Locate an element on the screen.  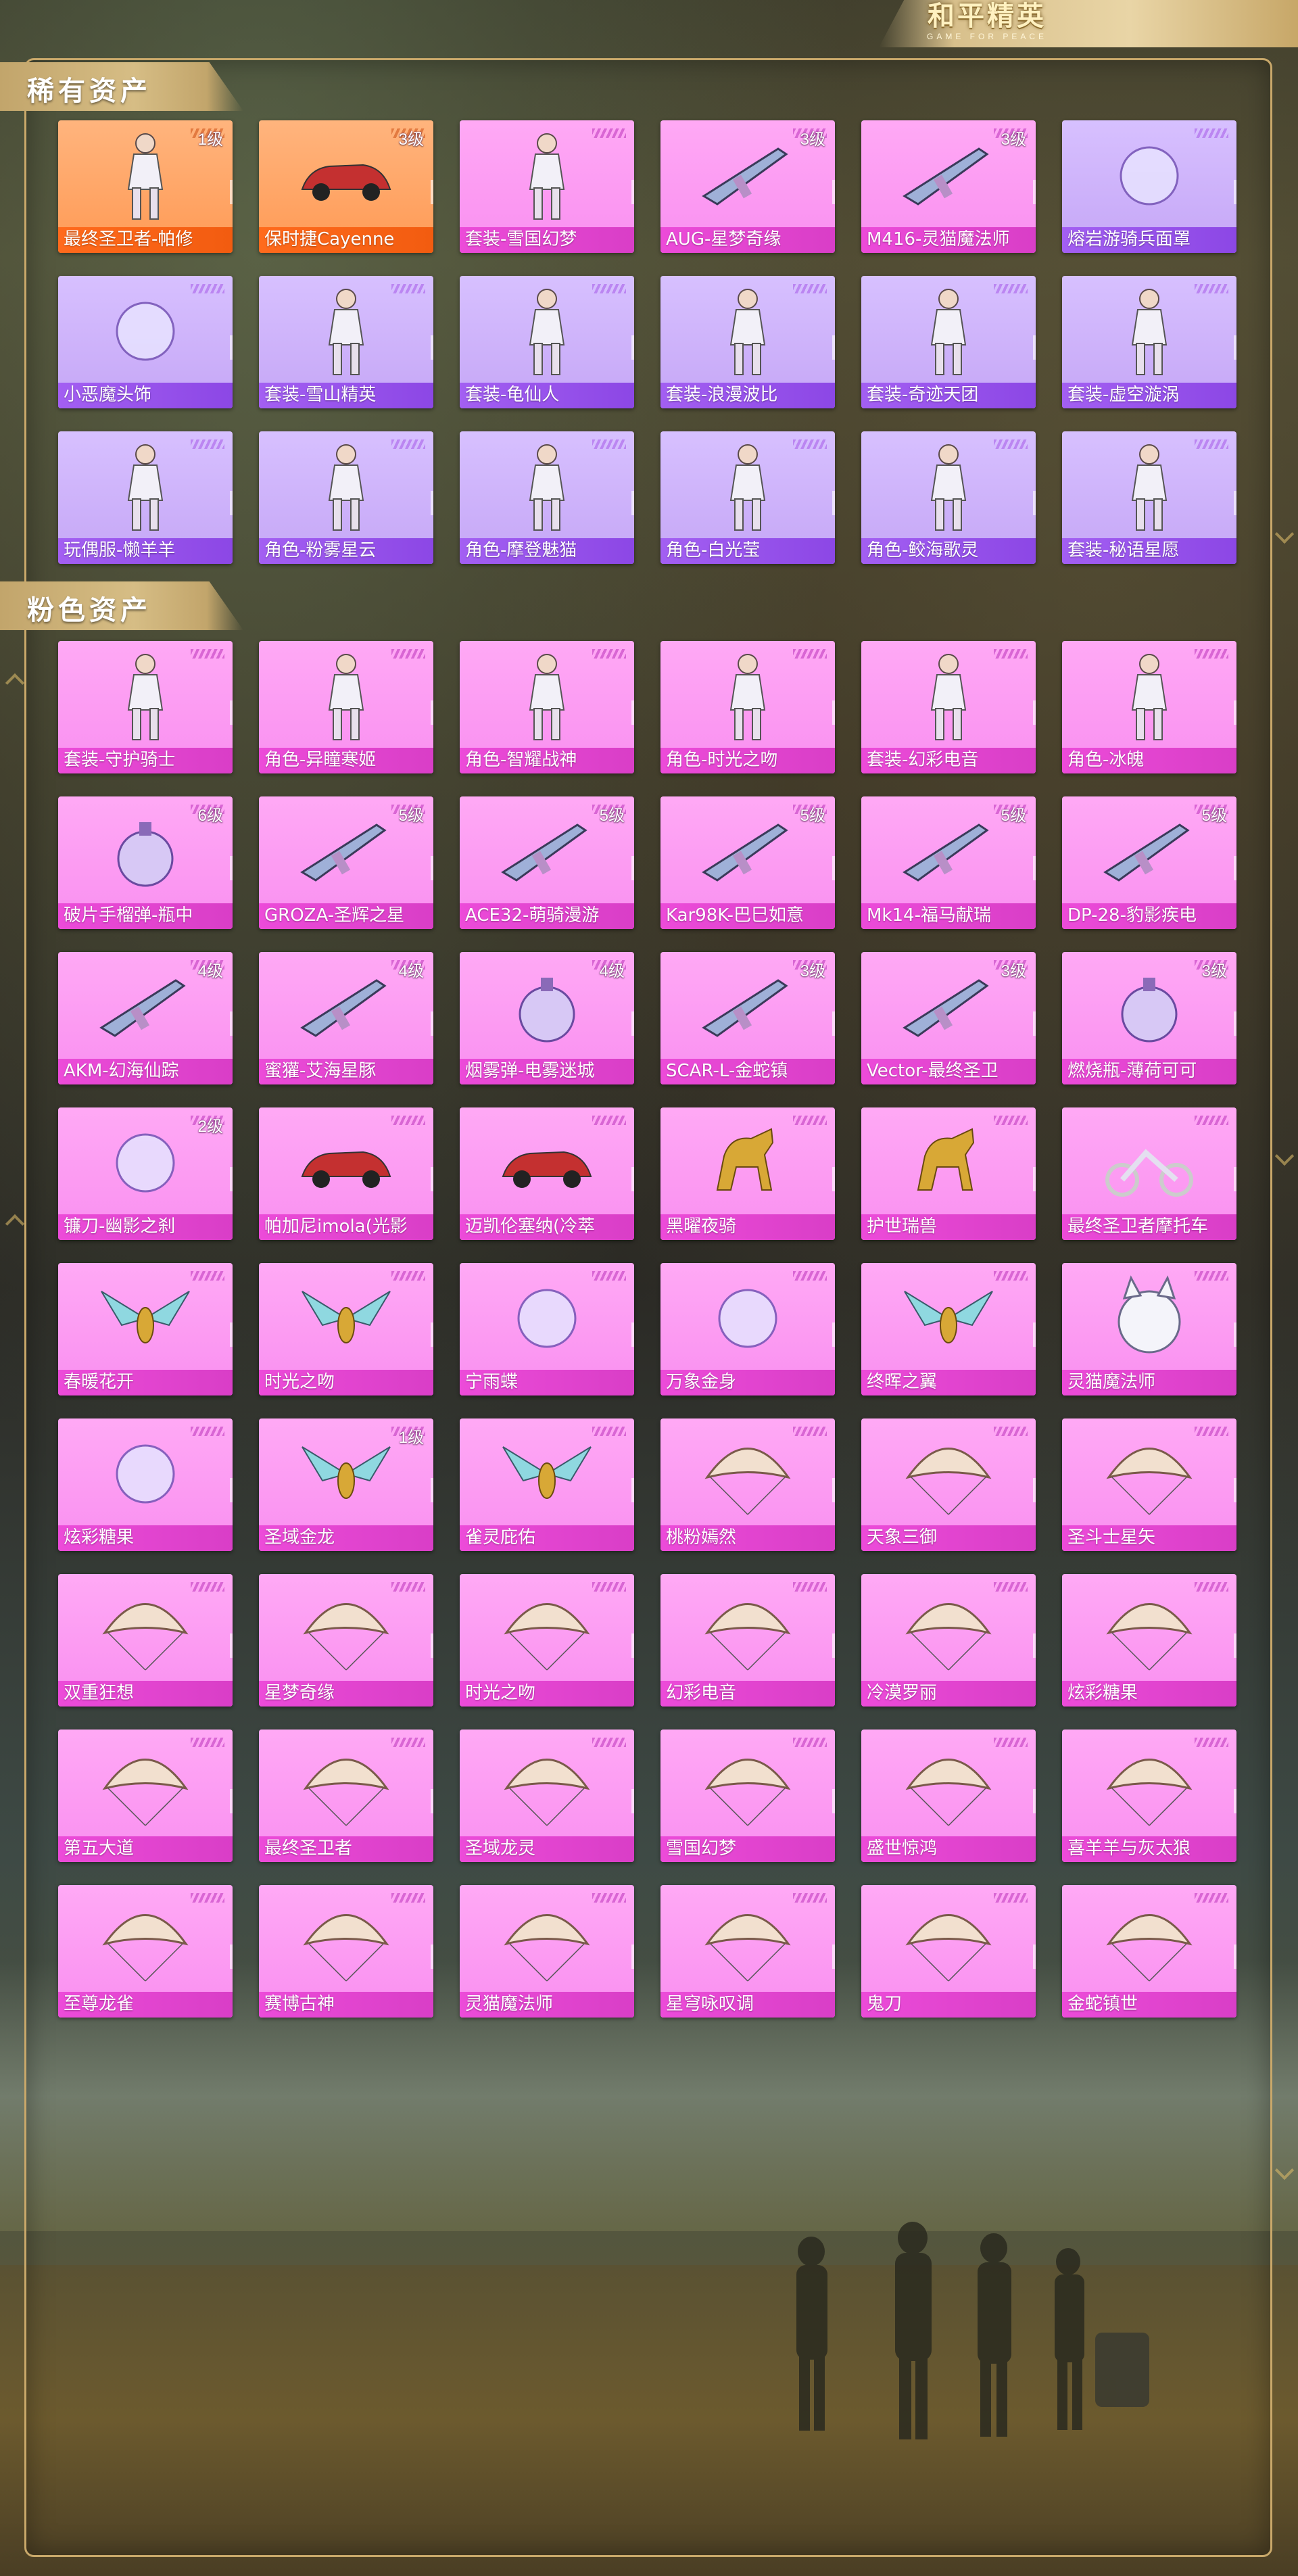
asset-name: 角色-白光莹 is located at coordinates (713, 550).